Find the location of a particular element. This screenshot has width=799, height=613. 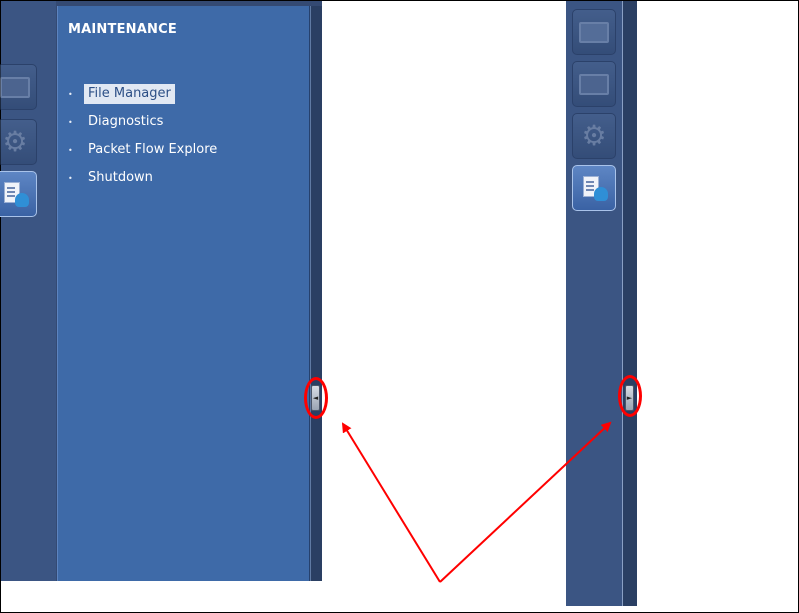

arrow-to-expand-button is located at coordinates (525, 502).